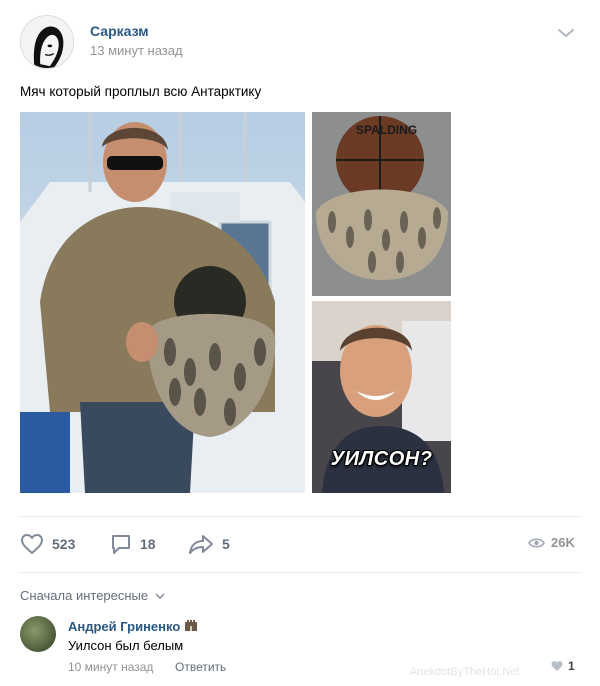  Describe the element at coordinates (110, 667) in the screenshot. I see `comment-time: 10 минут назад` at that location.